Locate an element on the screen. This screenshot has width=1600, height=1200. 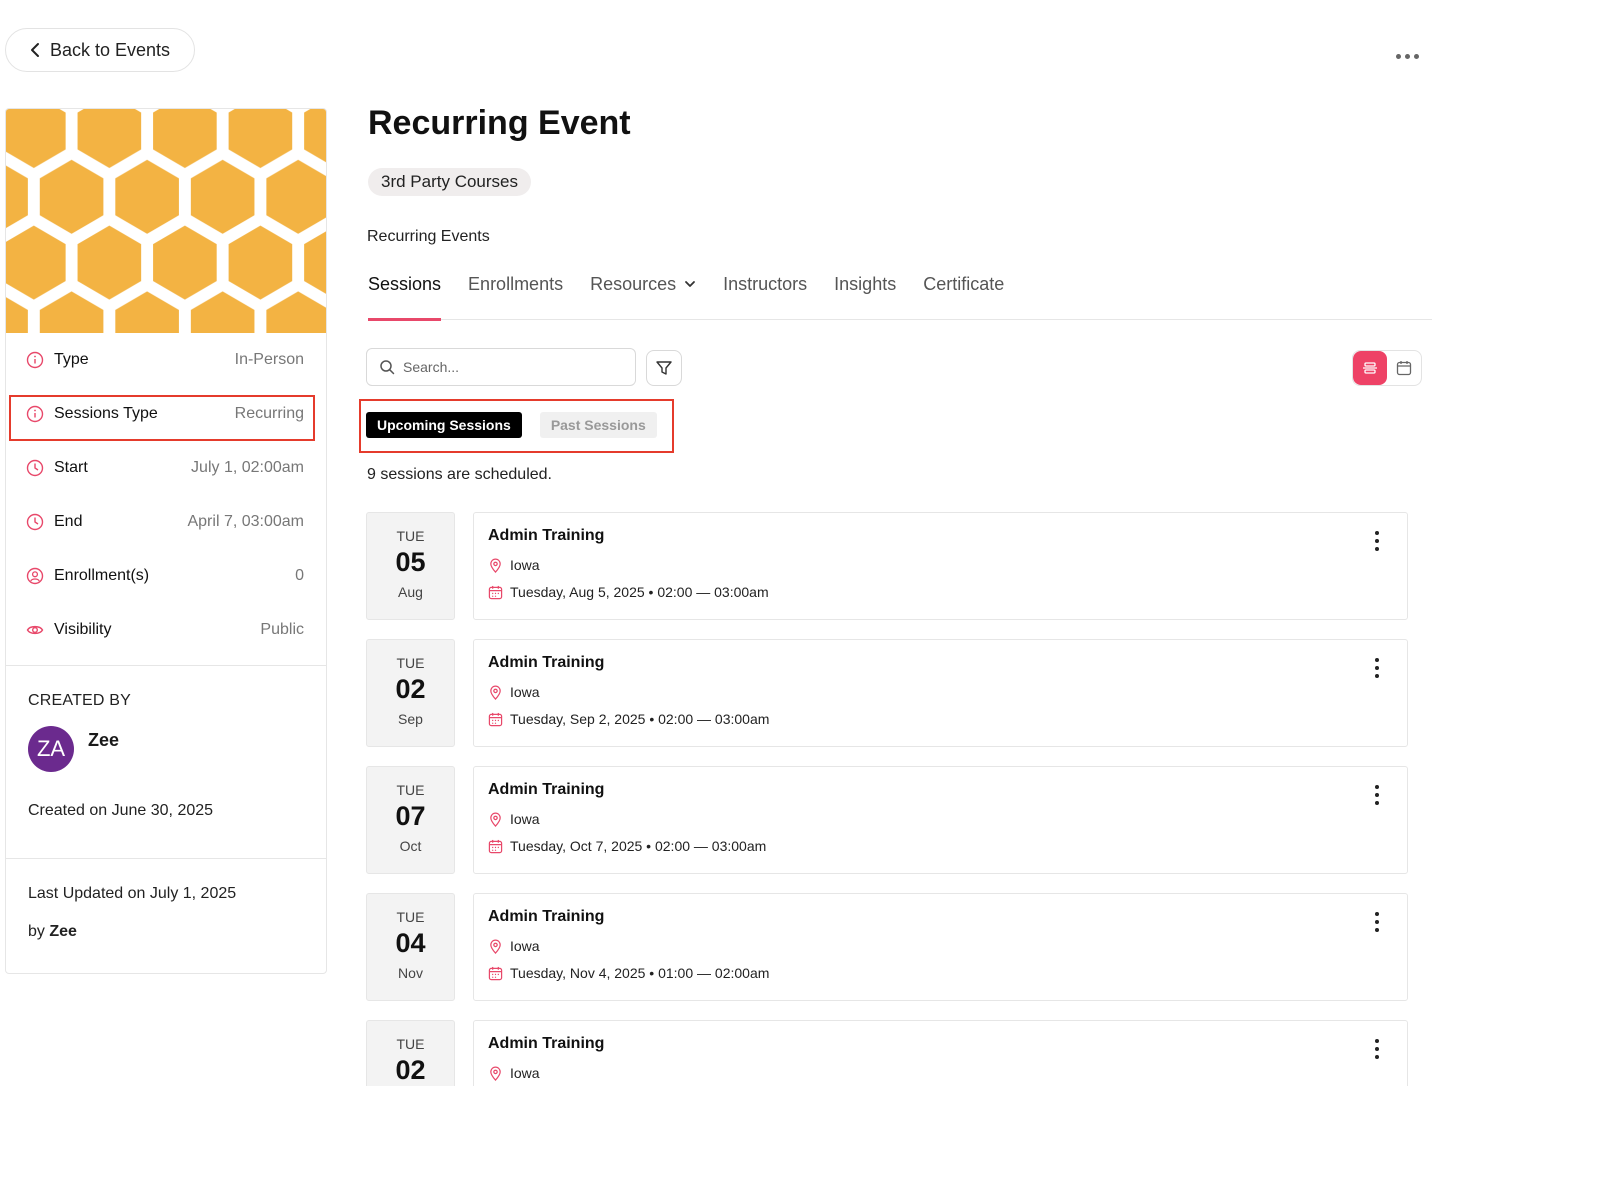
session-time-text: Tuesday, Nov 4, 2025 • 01:00 — 02:00am is located at coordinates (640, 973).